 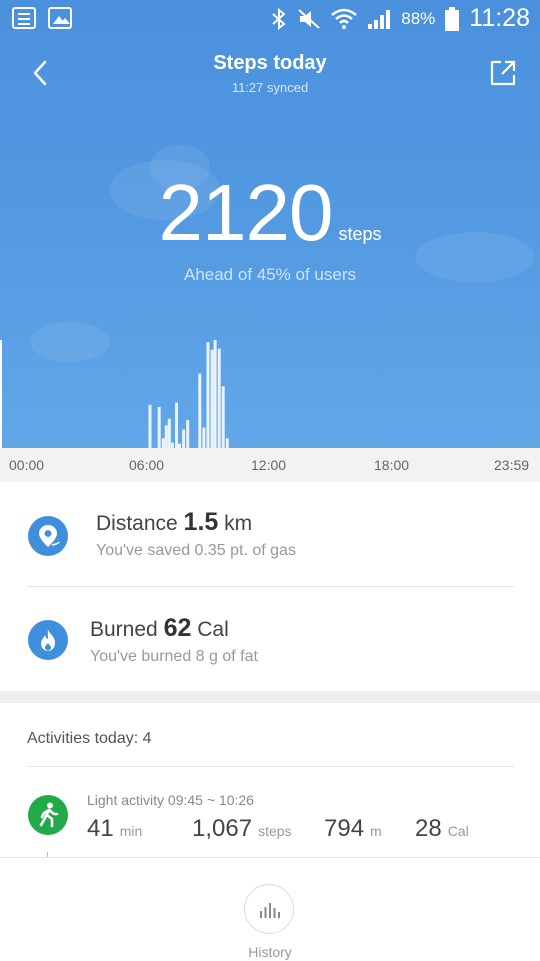 What do you see at coordinates (503, 73) in the screenshot?
I see `share-icon` at bounding box center [503, 73].